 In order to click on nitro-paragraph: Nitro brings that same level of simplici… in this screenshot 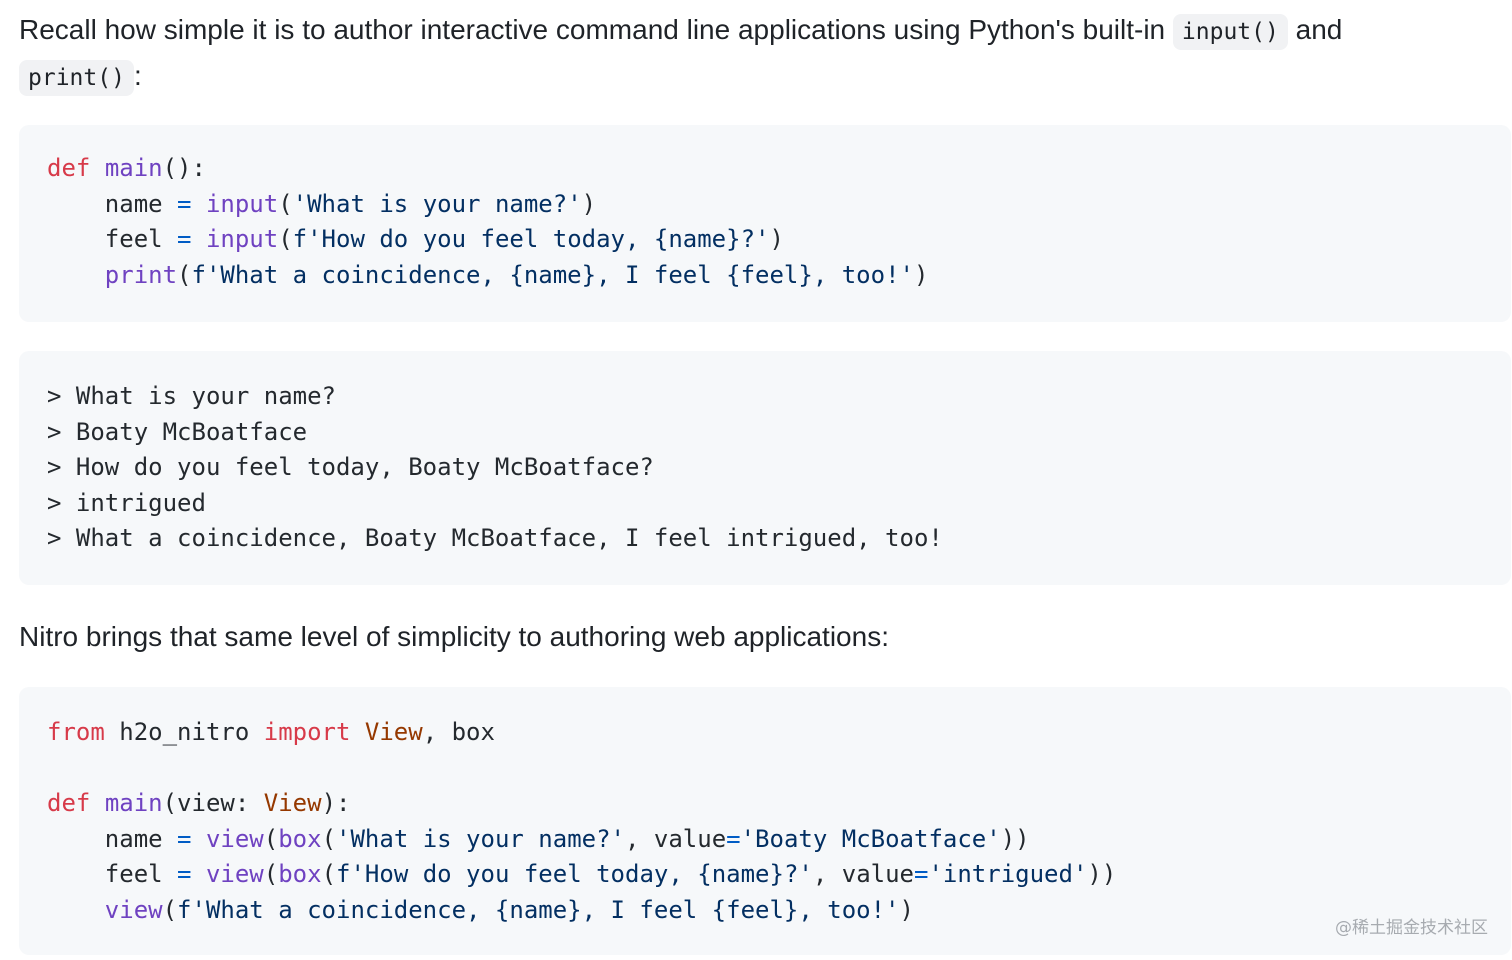, I will do `click(454, 636)`.